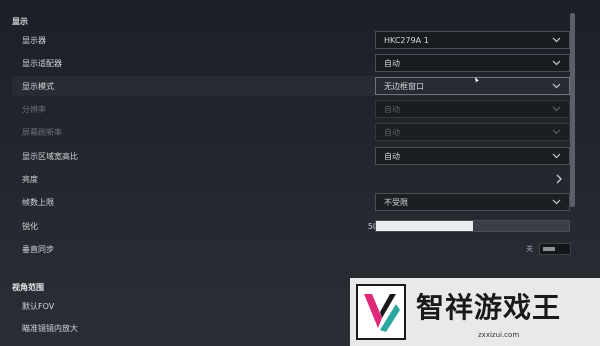 The image size is (600, 346). Describe the element at coordinates (28, 287) in the screenshot. I see `section-title-fov: 视角范围` at that location.